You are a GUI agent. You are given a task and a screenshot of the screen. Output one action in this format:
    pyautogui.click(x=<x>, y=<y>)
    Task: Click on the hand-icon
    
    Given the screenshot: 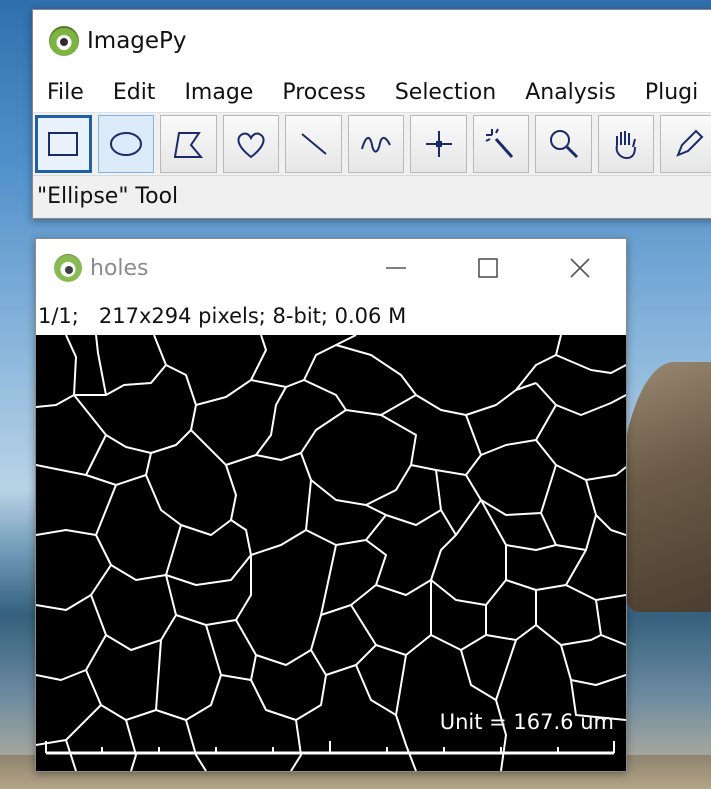 What is the action you would take?
    pyautogui.click(x=626, y=145)
    